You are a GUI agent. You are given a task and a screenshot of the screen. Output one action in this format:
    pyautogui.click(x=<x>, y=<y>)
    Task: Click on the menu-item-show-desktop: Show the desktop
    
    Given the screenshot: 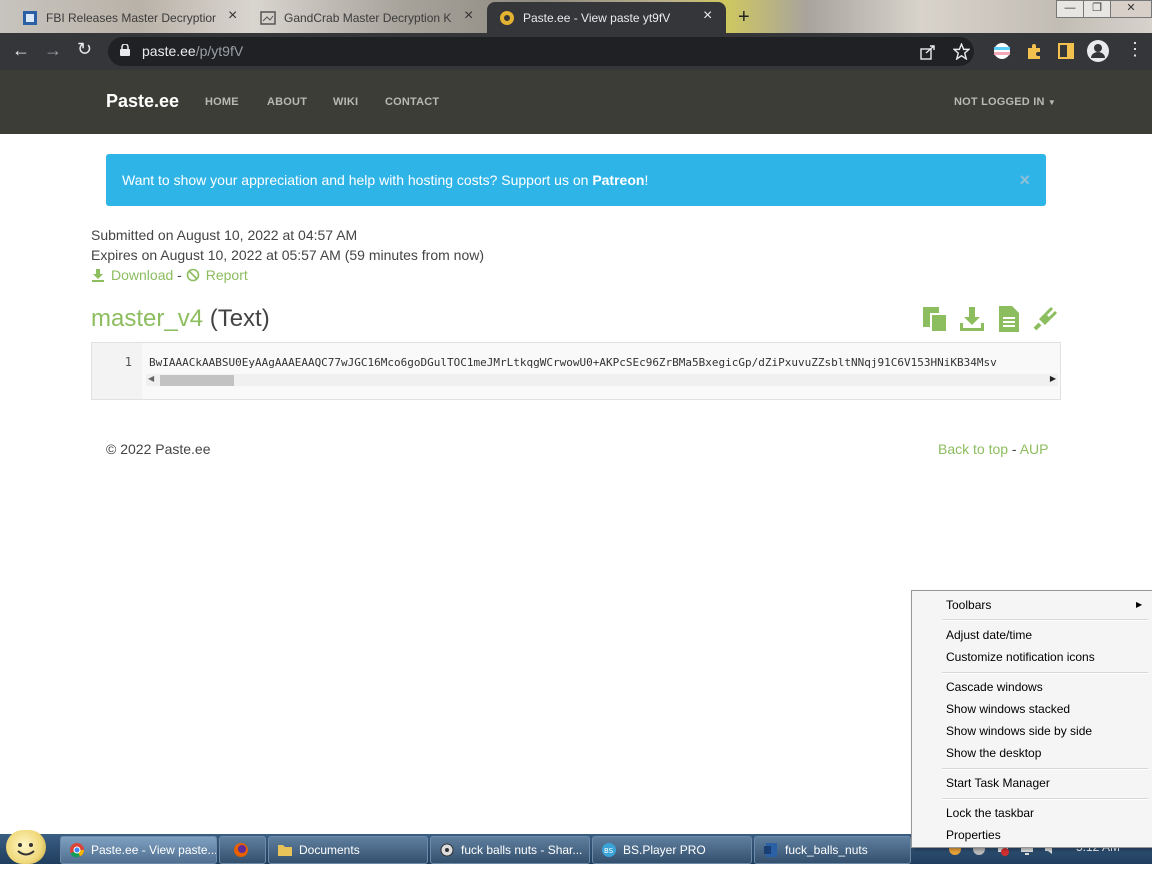 What is the action you would take?
    pyautogui.click(x=993, y=753)
    